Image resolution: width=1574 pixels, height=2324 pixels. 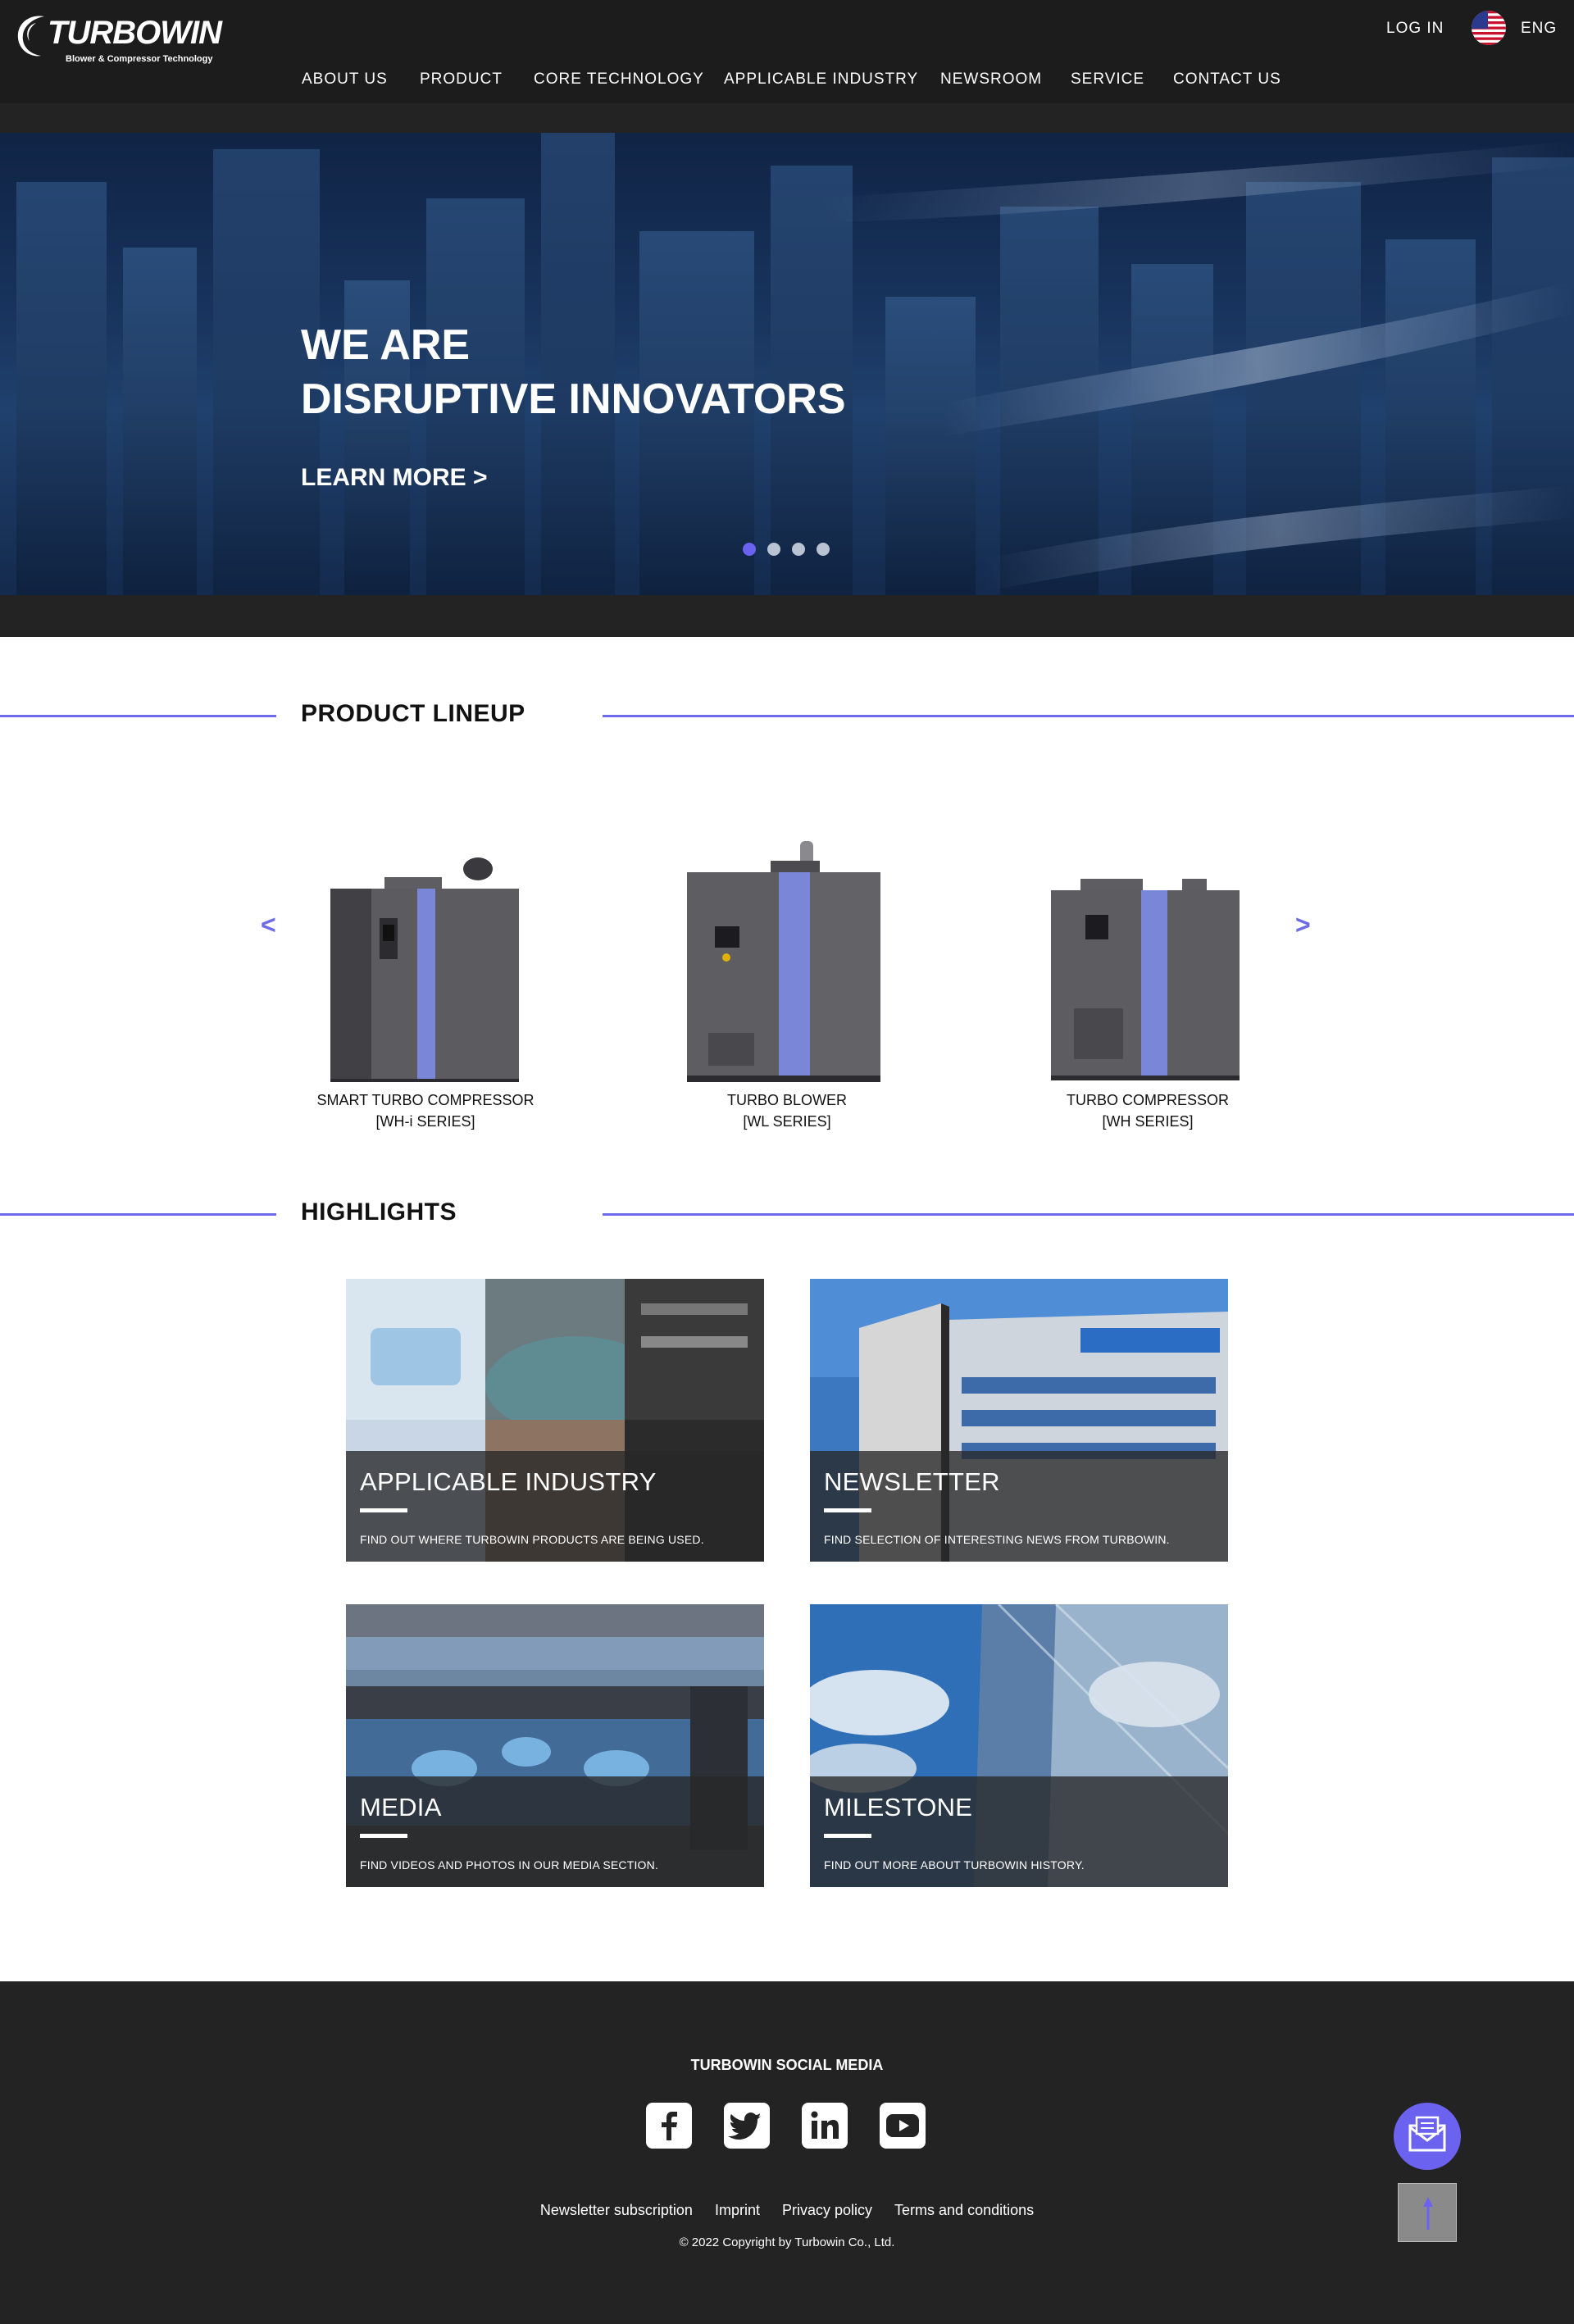 I want to click on turbowin-logo: TURBOWIN Blower & Compressor Technology, so click(x=116, y=37).